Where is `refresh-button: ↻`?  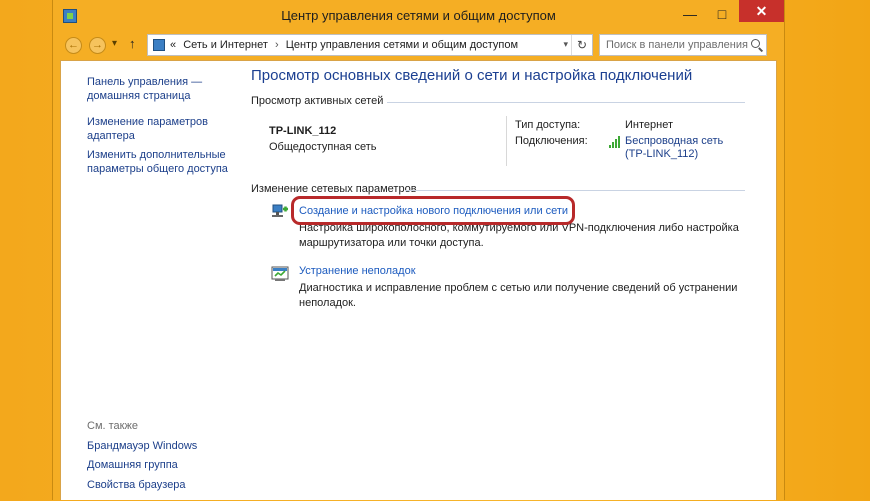 refresh-button: ↻ is located at coordinates (581, 45).